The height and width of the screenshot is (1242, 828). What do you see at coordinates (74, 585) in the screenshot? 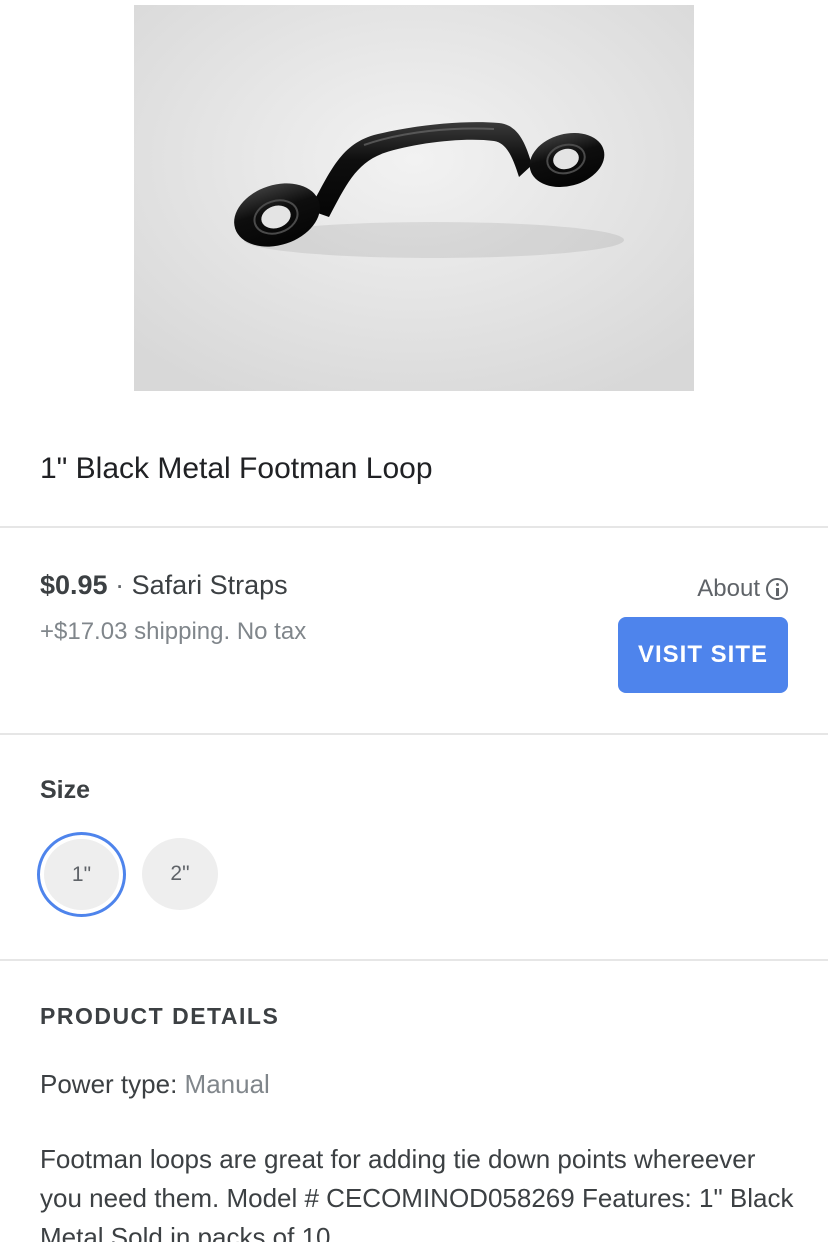
I see `offer-price: $0.95` at bounding box center [74, 585].